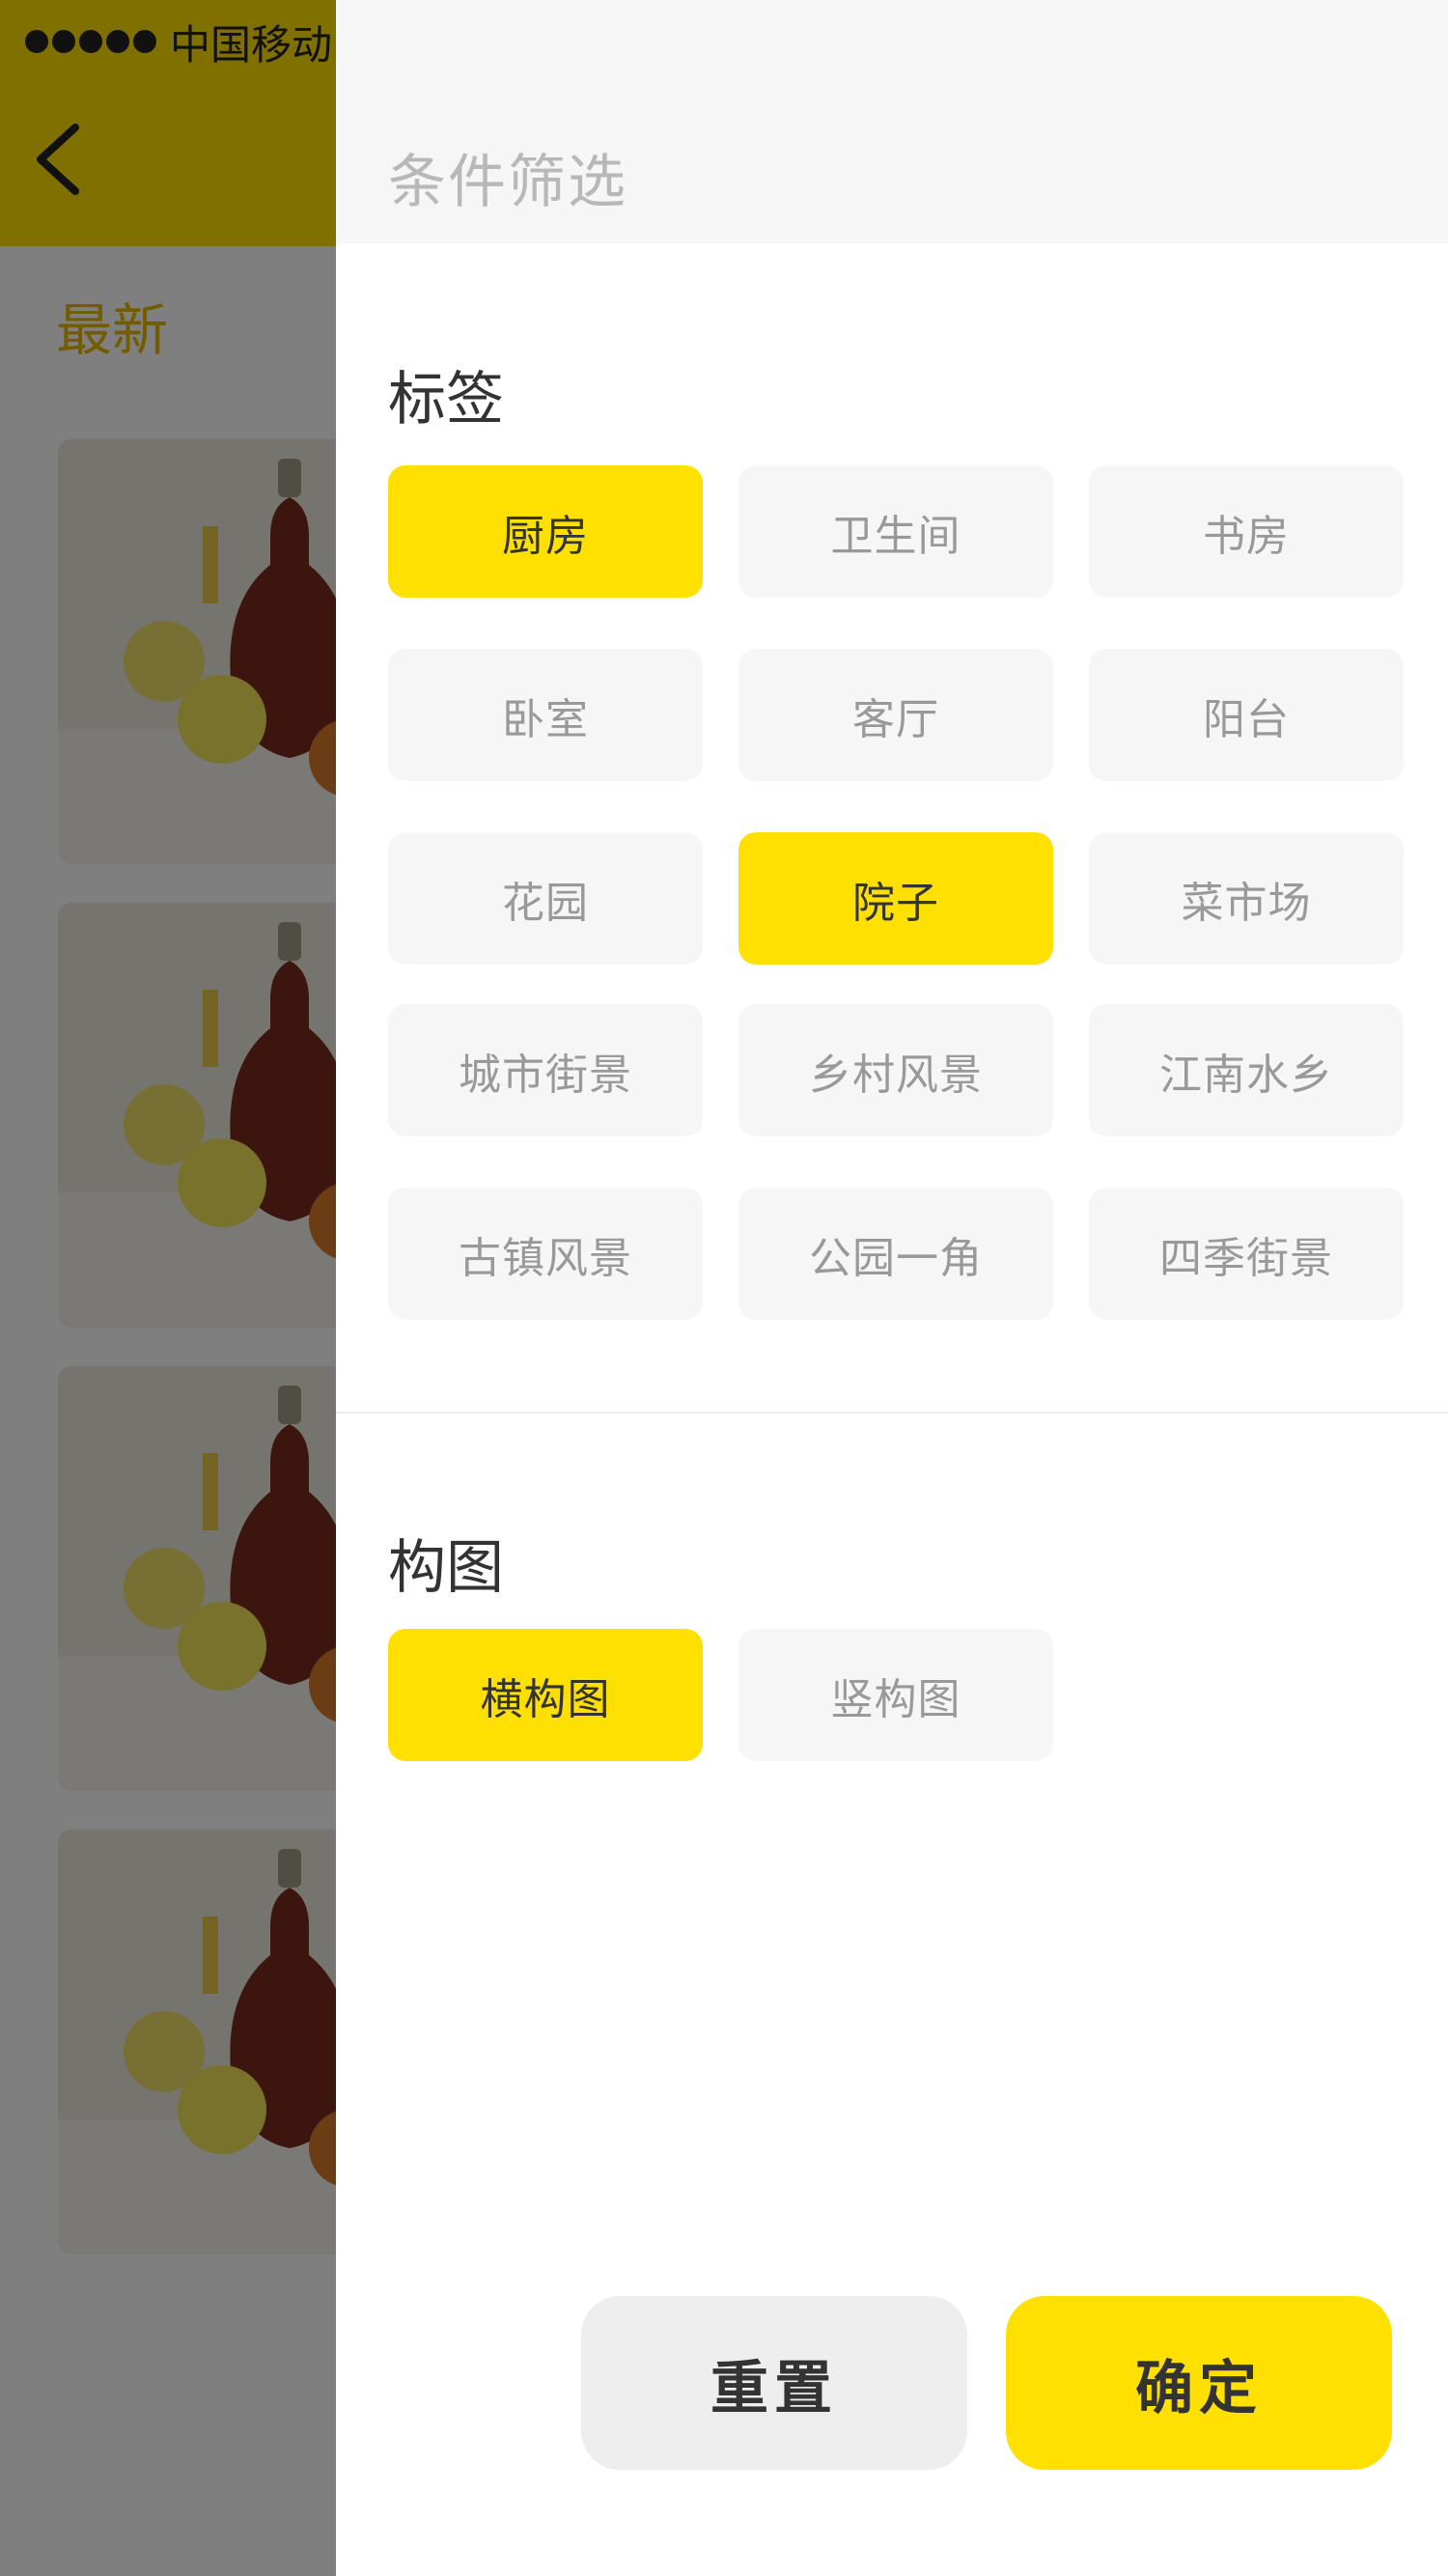 The height and width of the screenshot is (2576, 1448). Describe the element at coordinates (1247, 531) in the screenshot. I see `tag-chip: 书房` at that location.